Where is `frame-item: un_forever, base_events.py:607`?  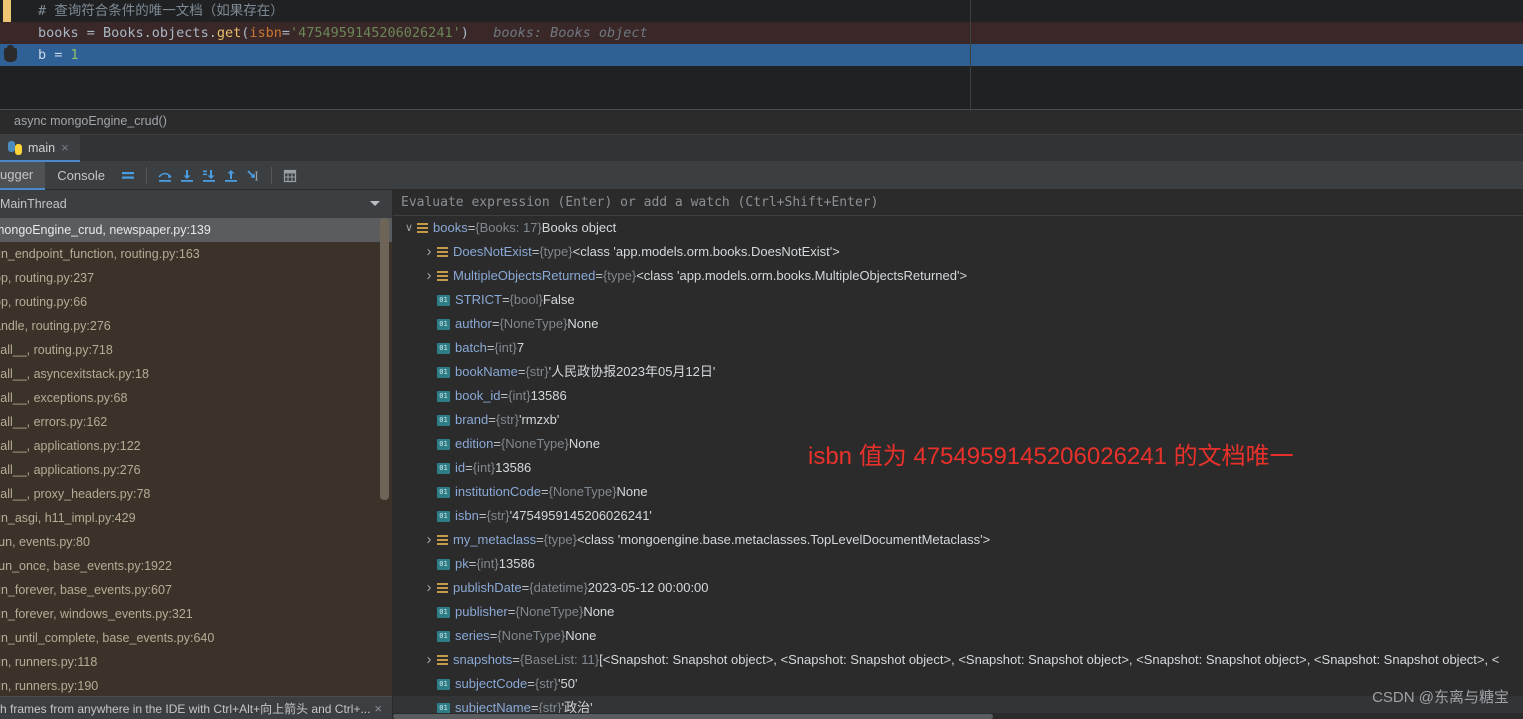 frame-item: un_forever, base_events.py:607 is located at coordinates (196, 590).